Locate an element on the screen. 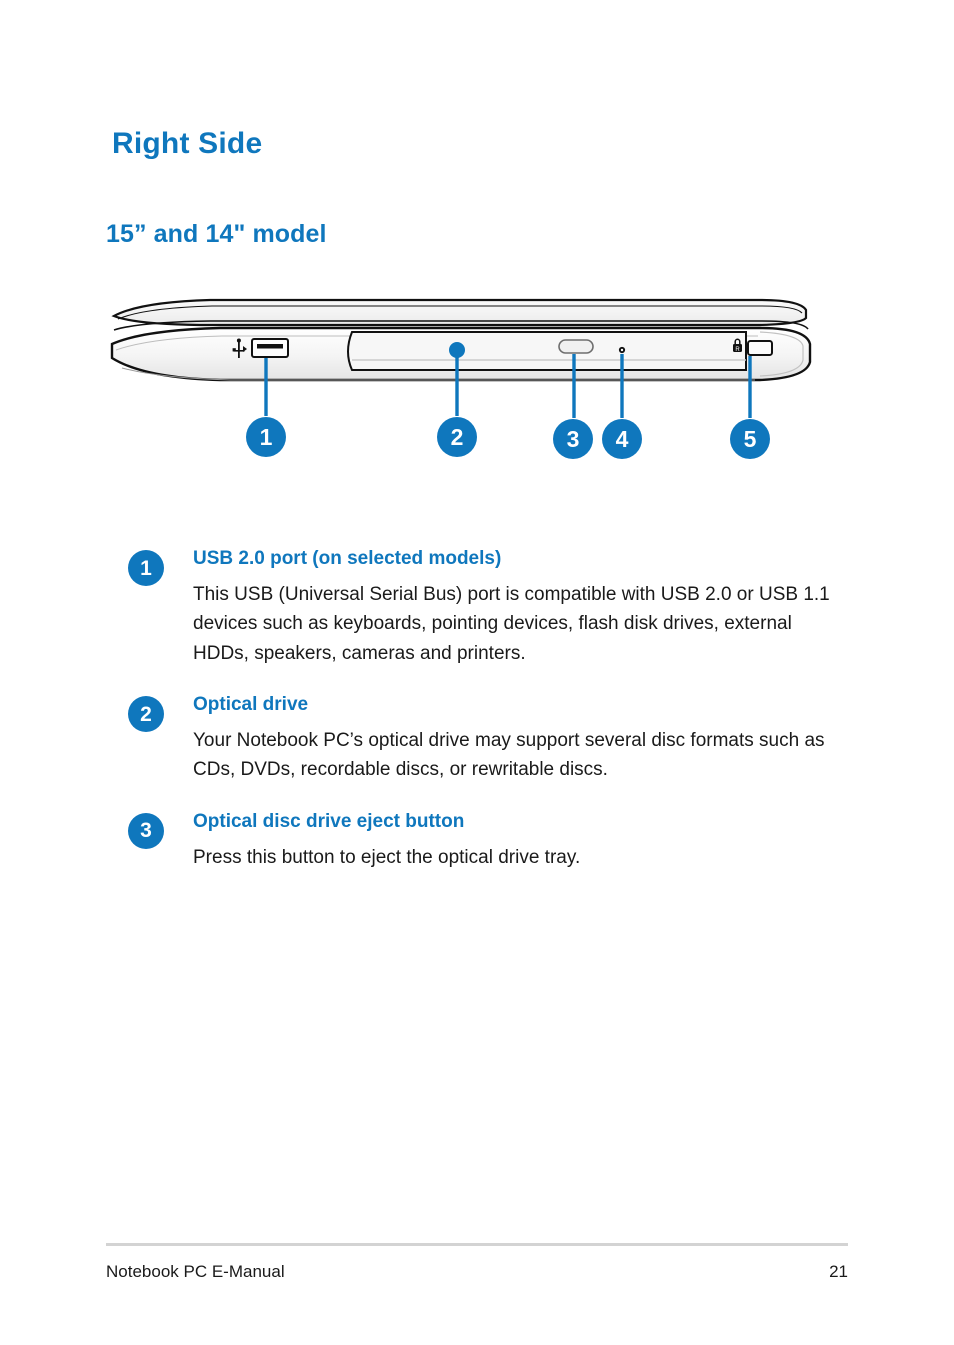  callout-4-label: 4 is located at coordinates (622, 439).